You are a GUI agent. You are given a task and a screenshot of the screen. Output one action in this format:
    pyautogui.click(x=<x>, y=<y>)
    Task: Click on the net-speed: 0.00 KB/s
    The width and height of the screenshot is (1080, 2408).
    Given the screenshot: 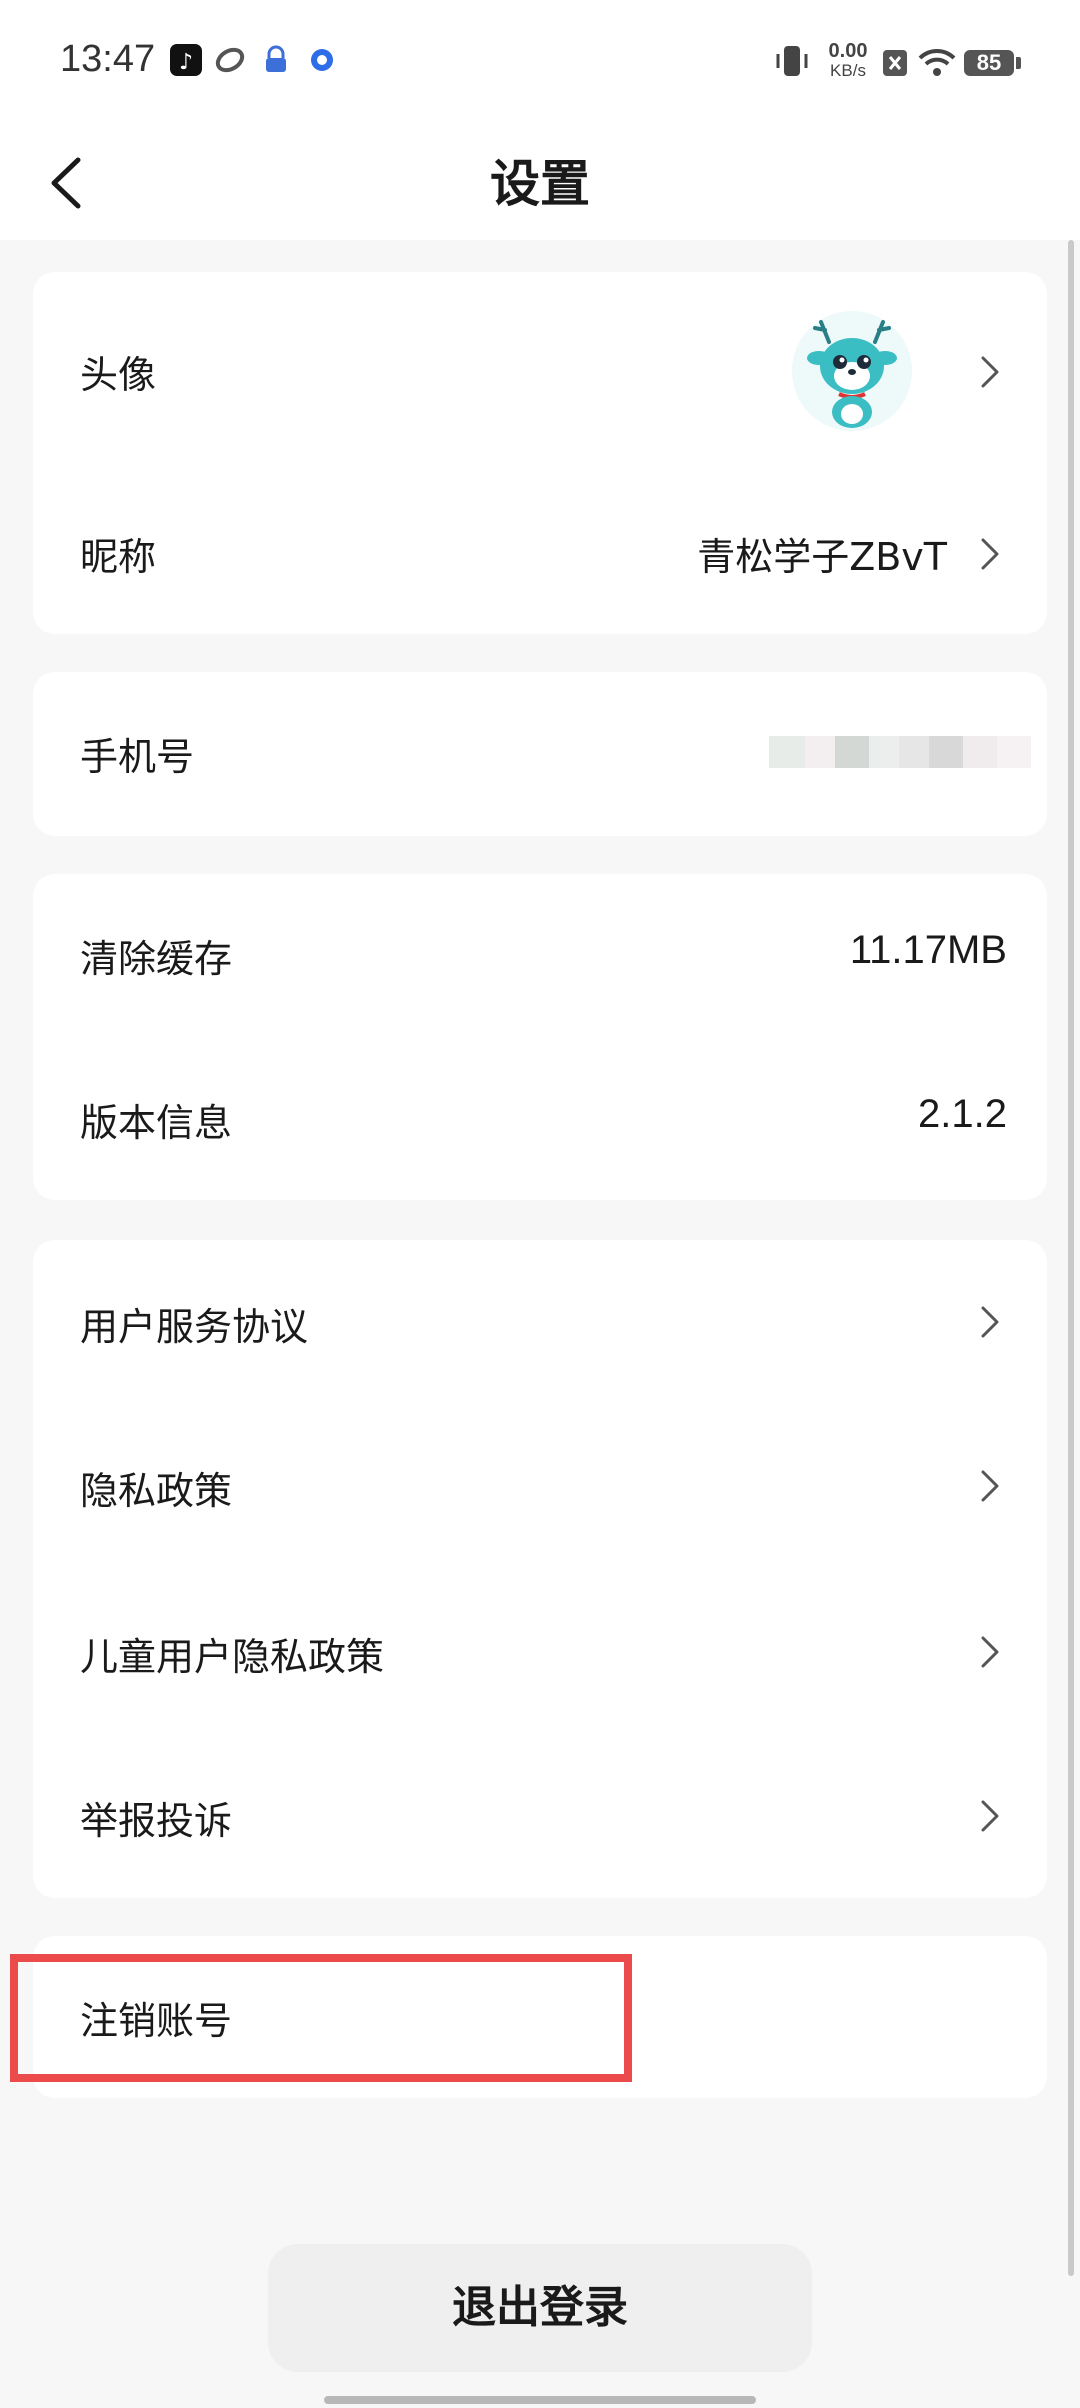 What is the action you would take?
    pyautogui.click(x=848, y=62)
    